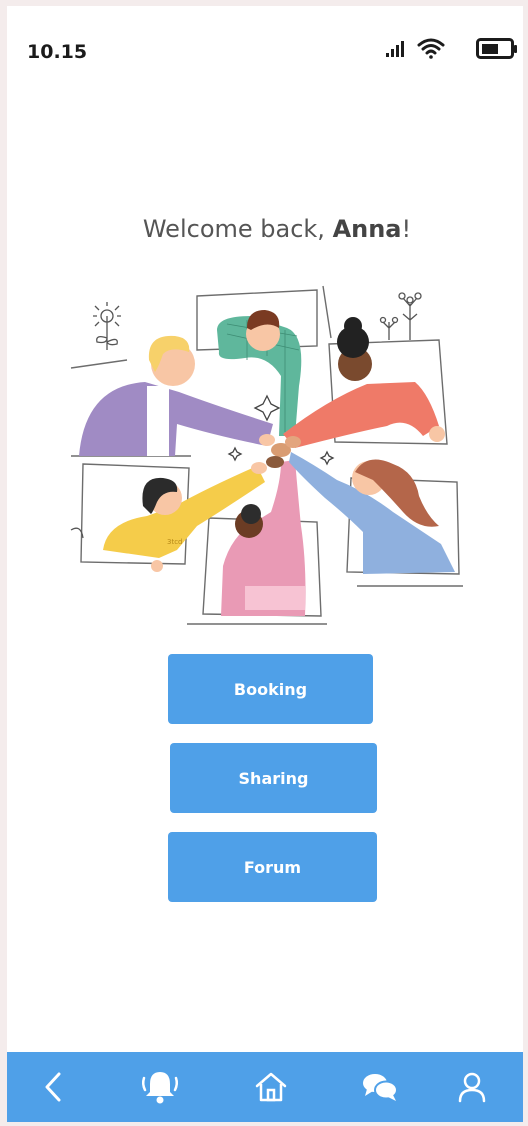 The width and height of the screenshot is (528, 1126). I want to click on signal-icon, so click(395, 49).